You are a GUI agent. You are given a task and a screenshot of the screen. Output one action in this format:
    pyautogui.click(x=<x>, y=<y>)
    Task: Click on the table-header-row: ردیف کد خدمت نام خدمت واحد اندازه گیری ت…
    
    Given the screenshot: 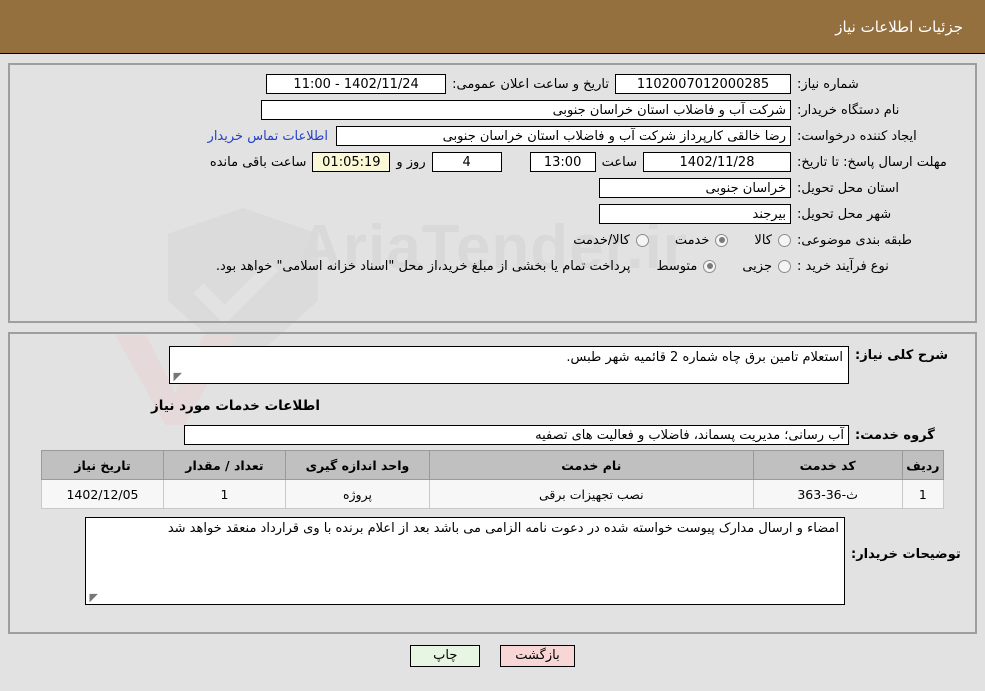 What is the action you would take?
    pyautogui.click(x=493, y=465)
    